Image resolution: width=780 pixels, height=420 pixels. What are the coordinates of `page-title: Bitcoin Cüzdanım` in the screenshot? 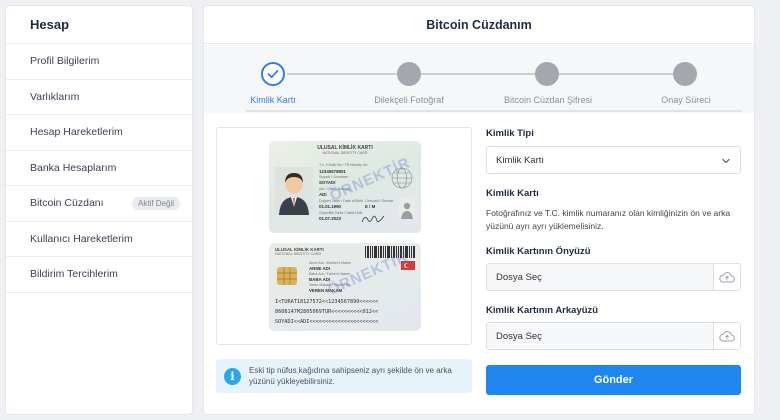 It's located at (479, 25).